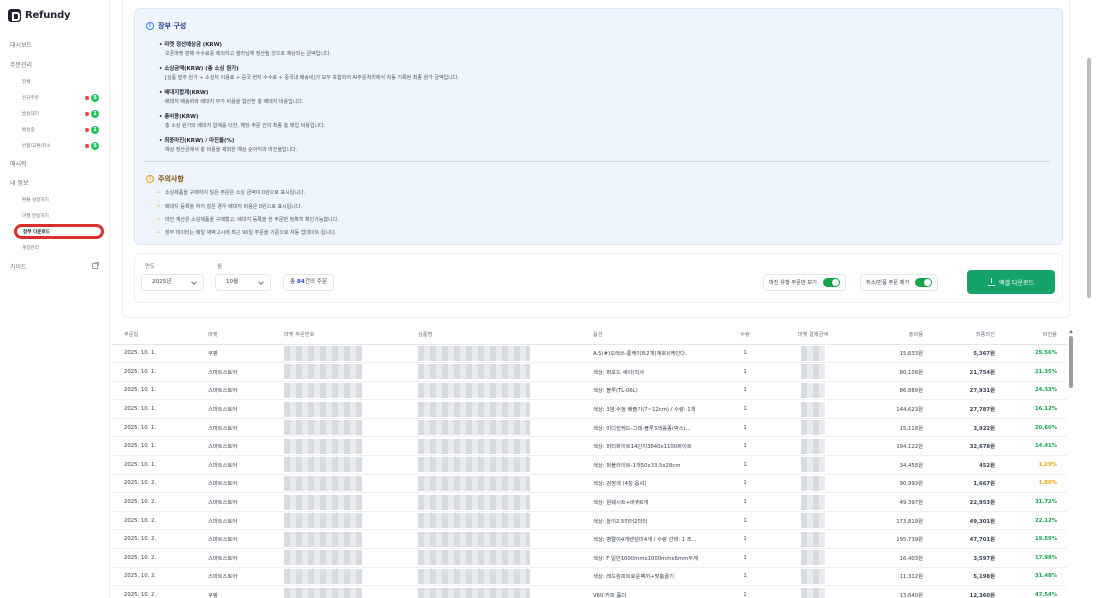  What do you see at coordinates (1036, 558) in the screenshot?
I see `margin-rate-cell: 17.98%` at bounding box center [1036, 558].